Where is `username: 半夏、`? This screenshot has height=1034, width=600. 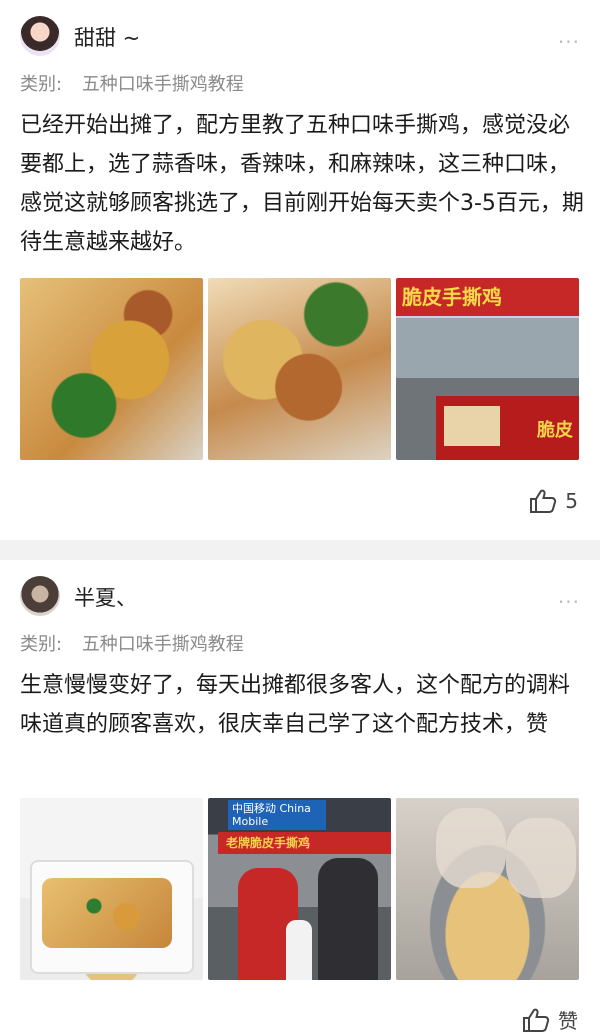
username: 半夏、 is located at coordinates (105, 597).